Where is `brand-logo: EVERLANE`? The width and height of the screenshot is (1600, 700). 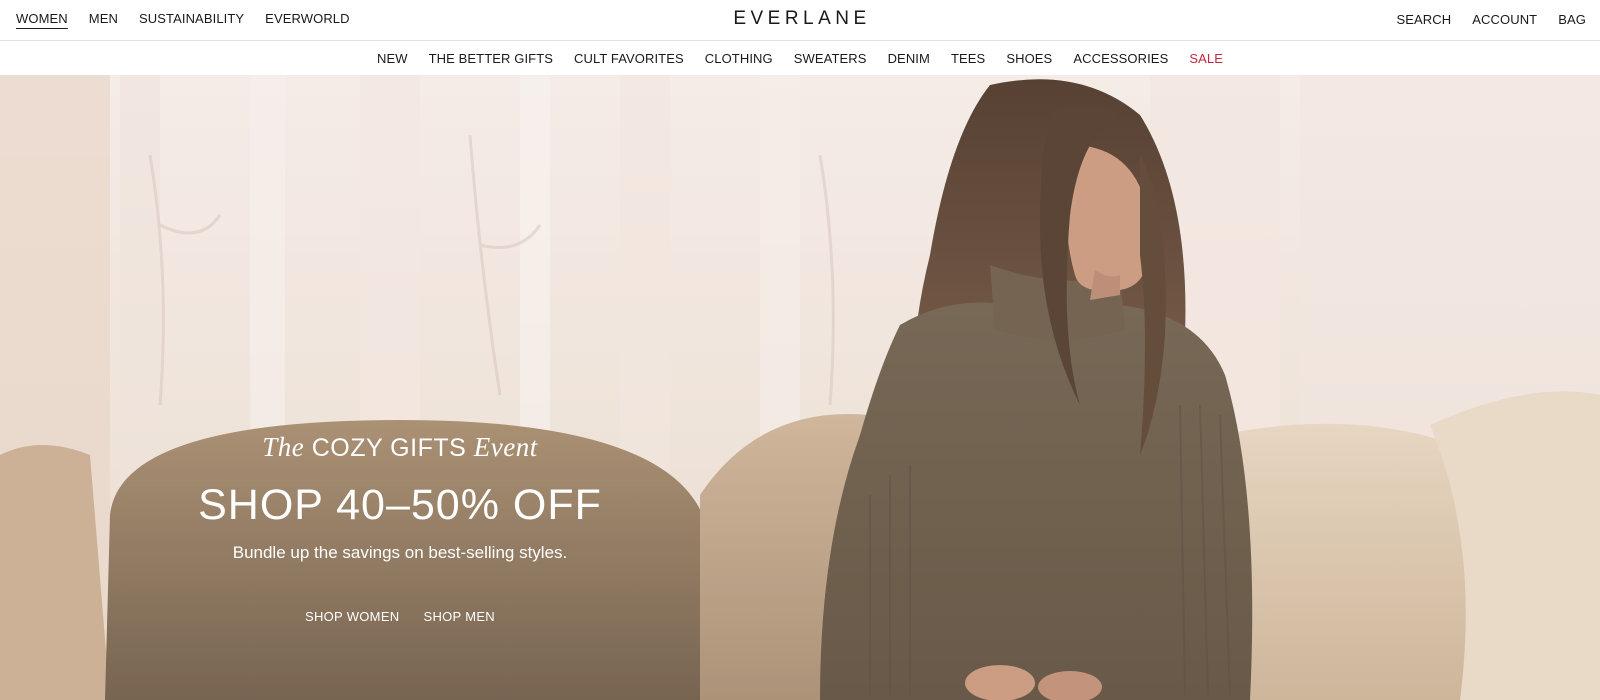
brand-logo: EVERLANE is located at coordinates (799, 19).